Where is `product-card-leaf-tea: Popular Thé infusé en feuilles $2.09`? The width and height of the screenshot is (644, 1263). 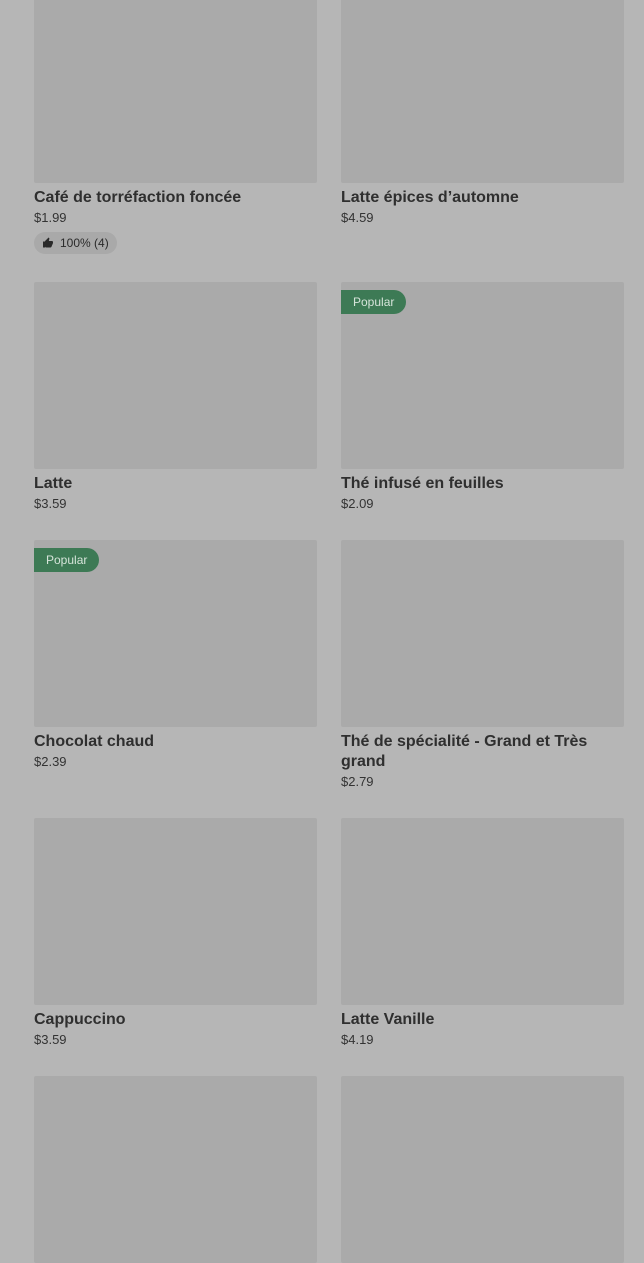 product-card-leaf-tea: Popular Thé infusé en feuilles $2.09 is located at coordinates (482, 397).